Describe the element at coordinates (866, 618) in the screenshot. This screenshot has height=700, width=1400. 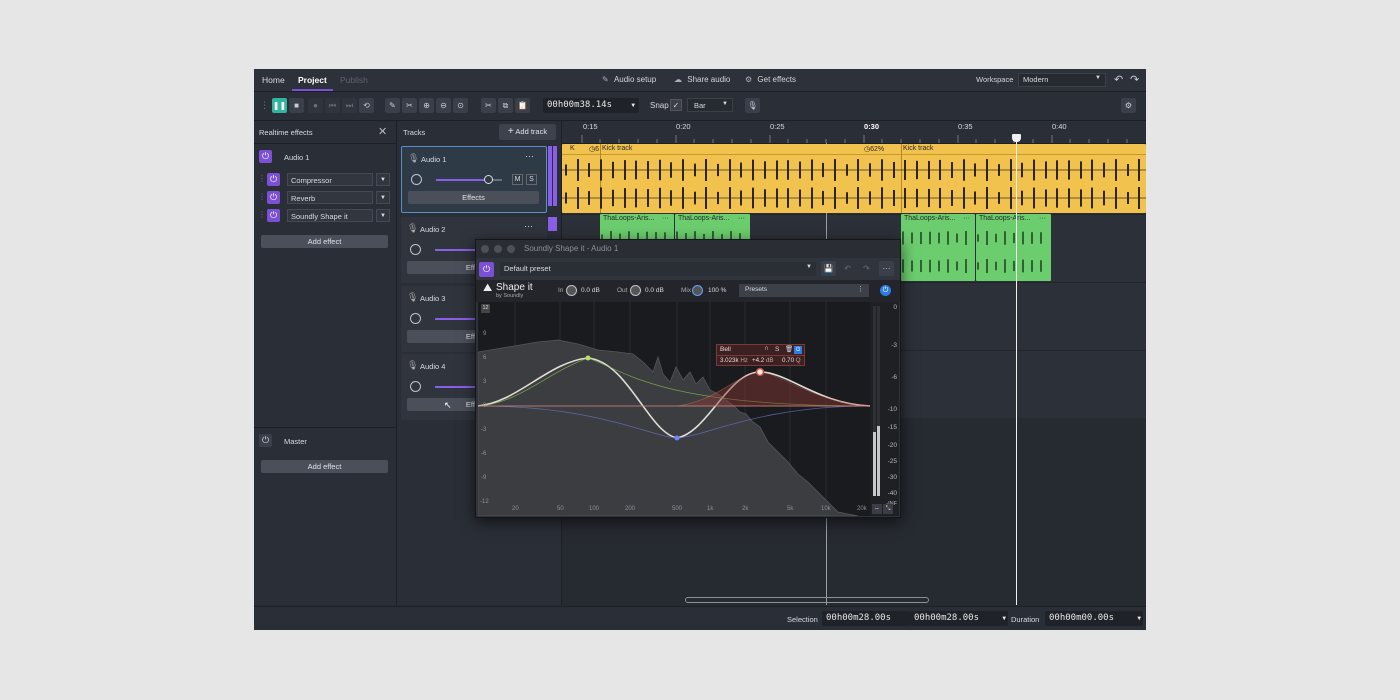
I see `selection-start: 00h00m28.00s` at that location.